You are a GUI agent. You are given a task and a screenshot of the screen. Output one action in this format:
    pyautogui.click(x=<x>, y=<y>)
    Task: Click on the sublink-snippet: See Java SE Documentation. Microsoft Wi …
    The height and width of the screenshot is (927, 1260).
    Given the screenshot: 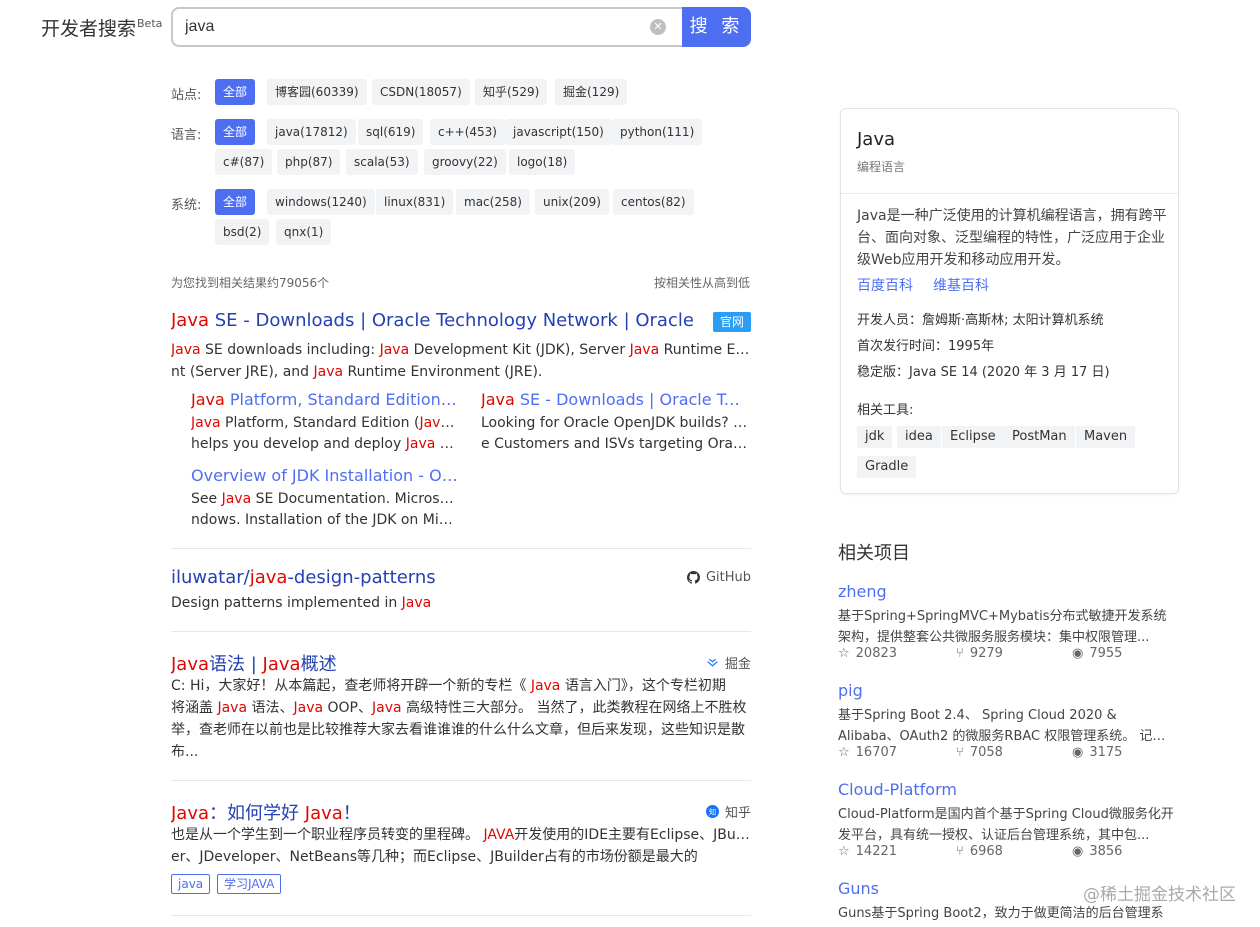 What is the action you would take?
    pyautogui.click(x=325, y=509)
    